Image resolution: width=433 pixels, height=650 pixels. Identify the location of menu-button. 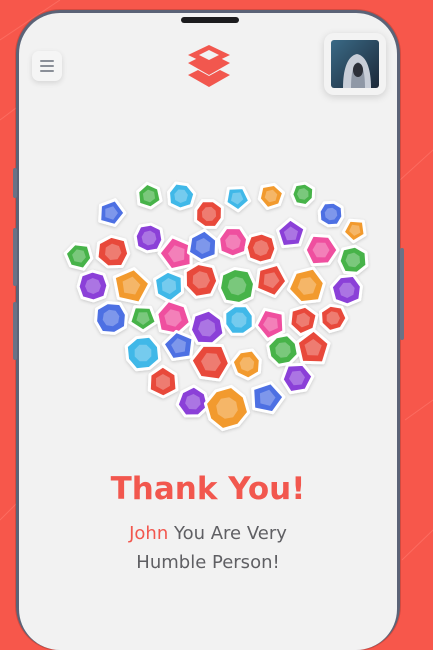
(47, 66).